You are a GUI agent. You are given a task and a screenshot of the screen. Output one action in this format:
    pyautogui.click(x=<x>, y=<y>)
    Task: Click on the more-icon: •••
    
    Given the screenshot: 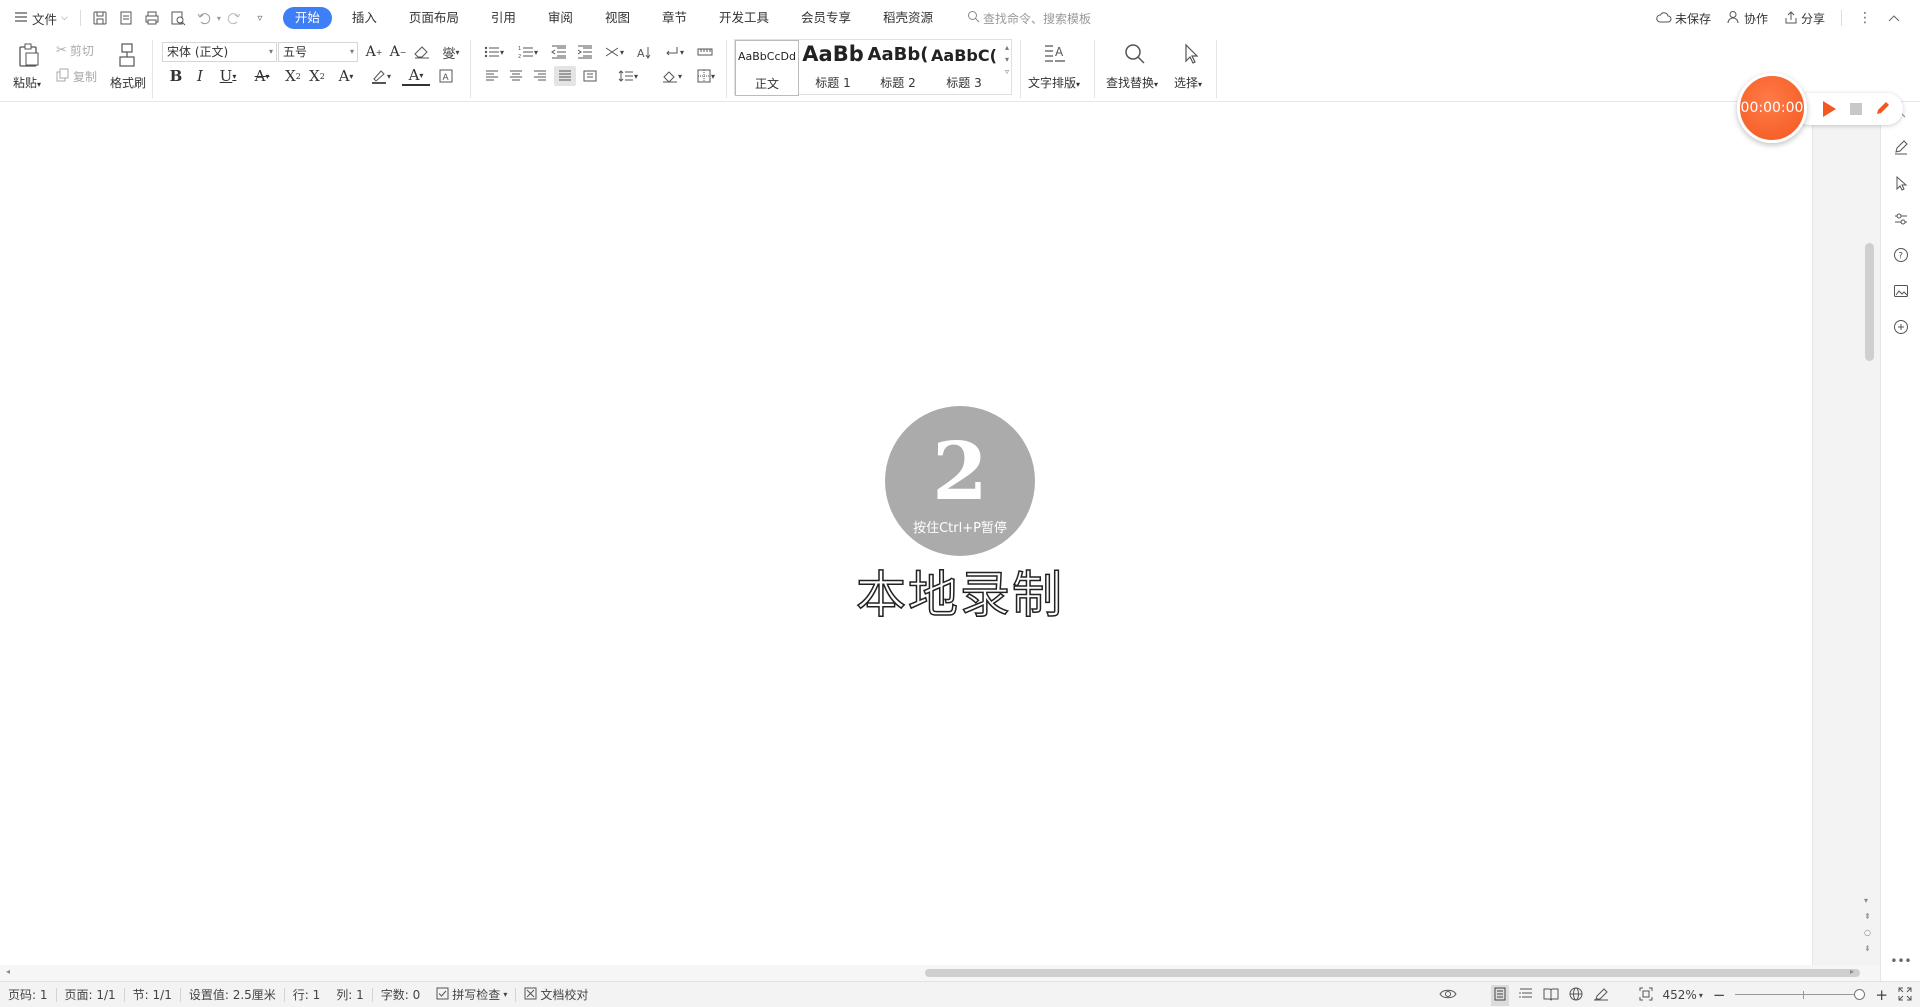 What is the action you would take?
    pyautogui.click(x=1901, y=961)
    